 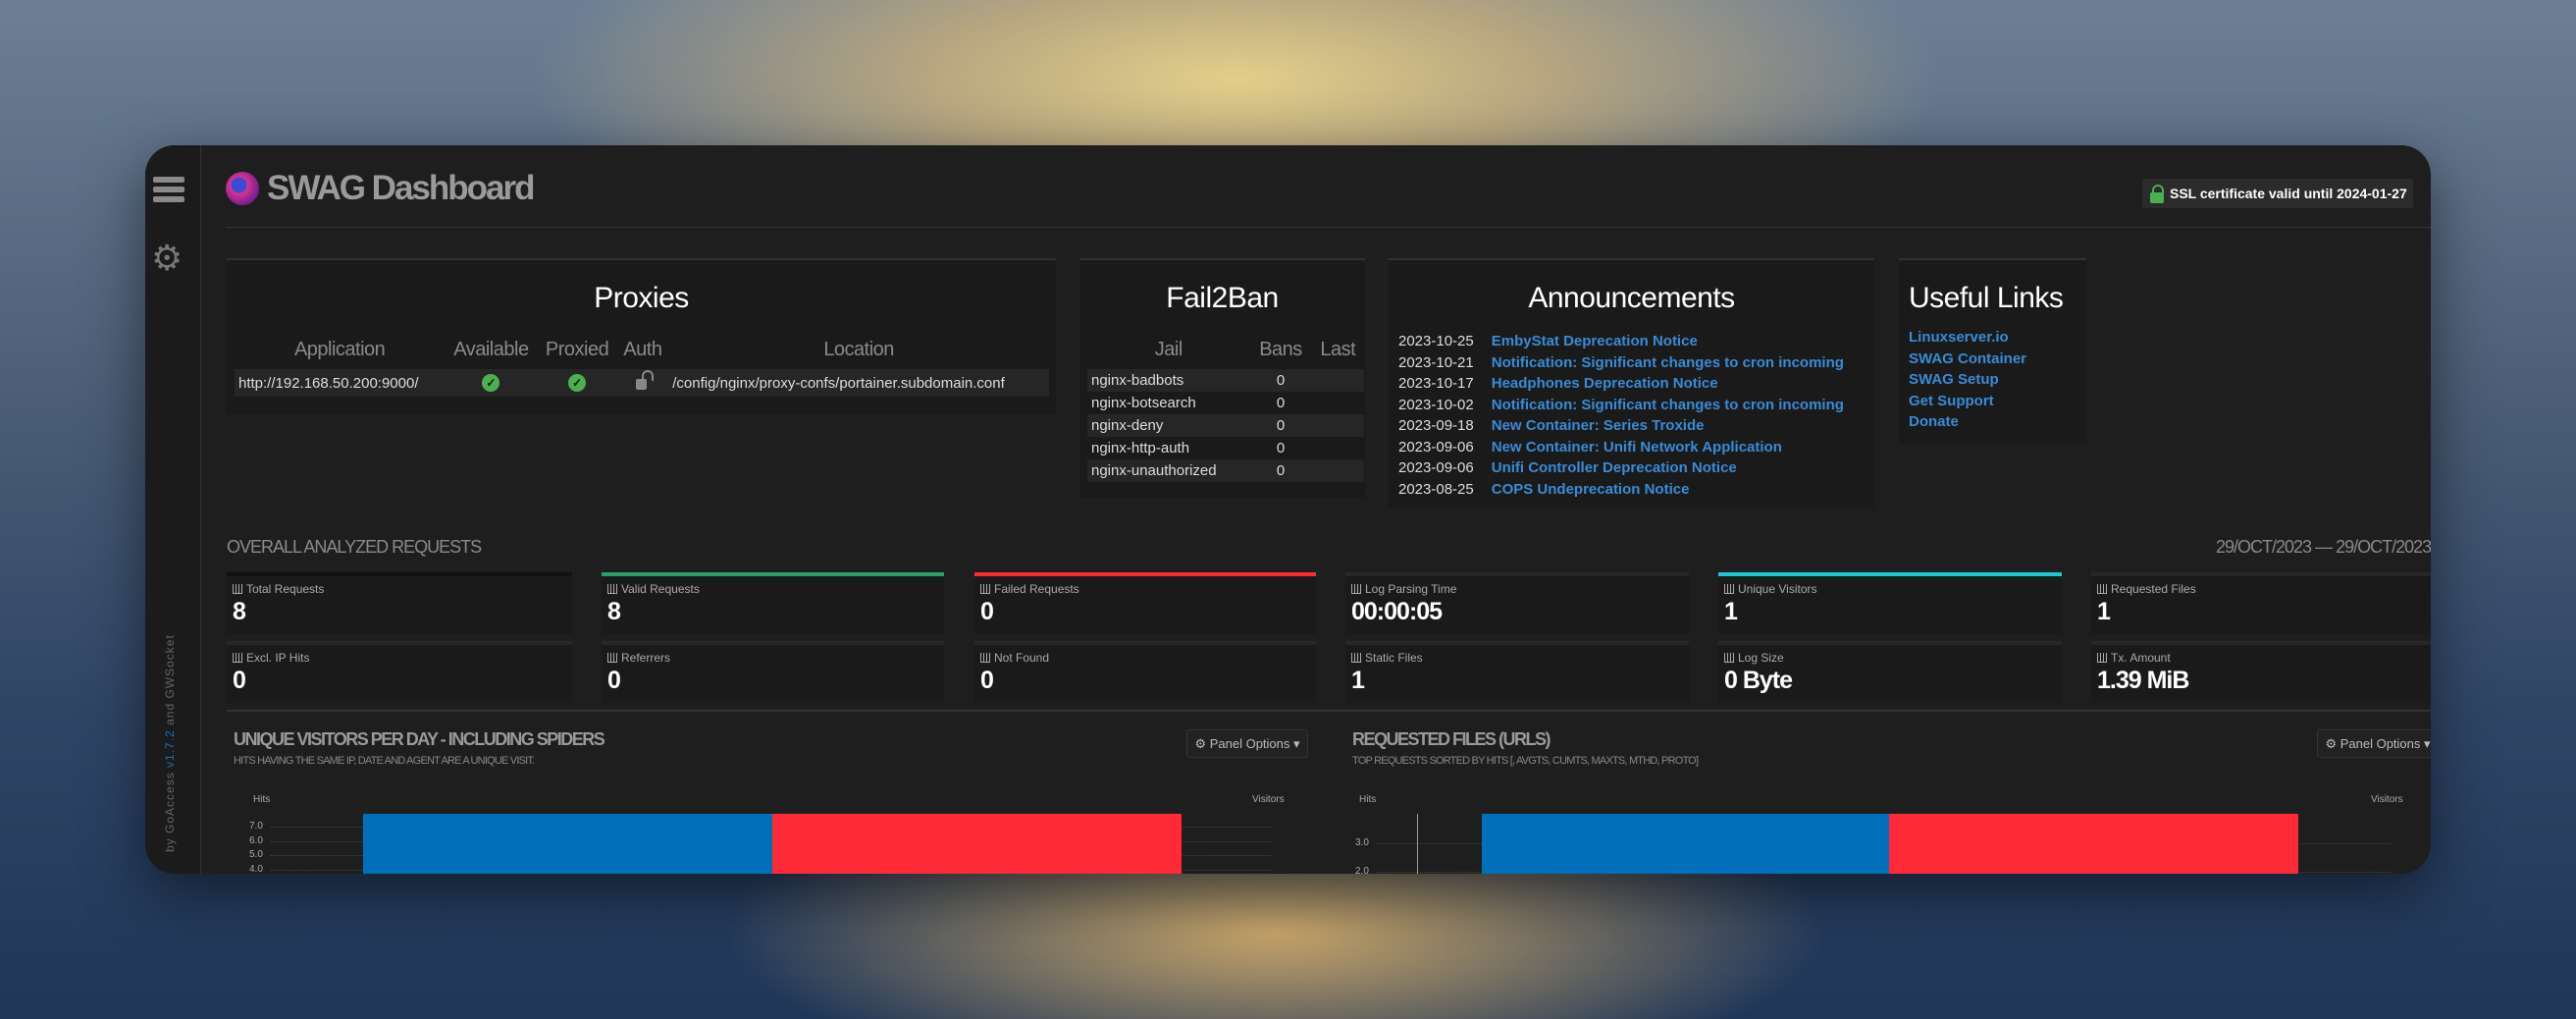 I want to click on useful-link: Donate, so click(x=1997, y=424).